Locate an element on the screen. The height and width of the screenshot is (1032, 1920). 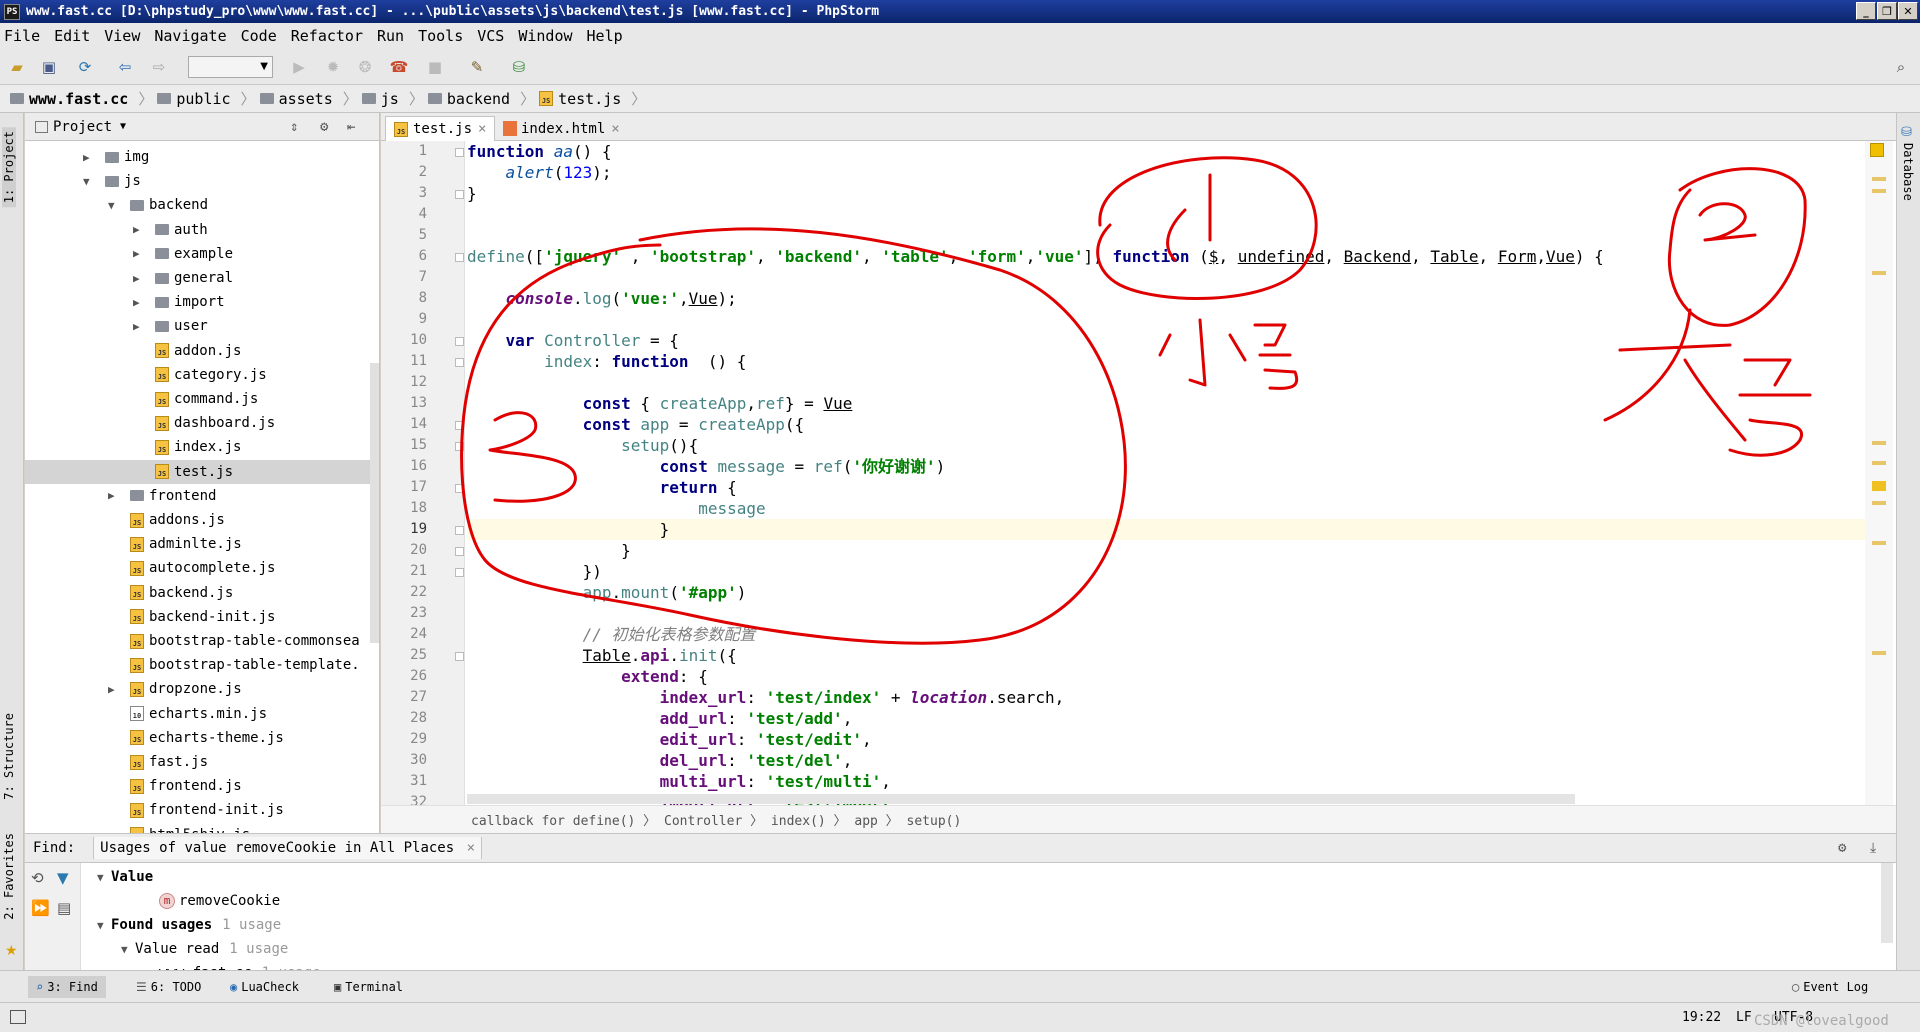
line-number: 6 is located at coordinates (407, 256).